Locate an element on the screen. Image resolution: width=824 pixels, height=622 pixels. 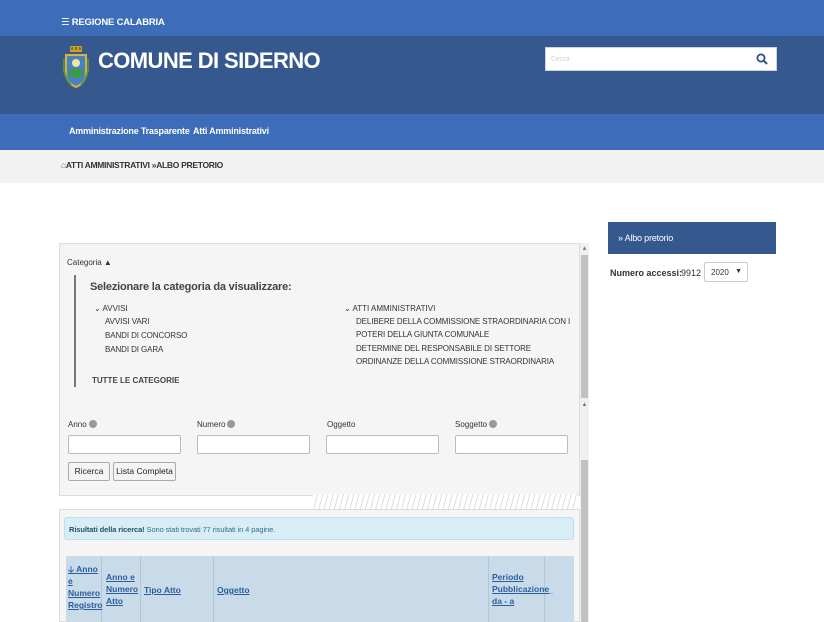
caret-down-icon: ▼ is located at coordinates (738, 271).